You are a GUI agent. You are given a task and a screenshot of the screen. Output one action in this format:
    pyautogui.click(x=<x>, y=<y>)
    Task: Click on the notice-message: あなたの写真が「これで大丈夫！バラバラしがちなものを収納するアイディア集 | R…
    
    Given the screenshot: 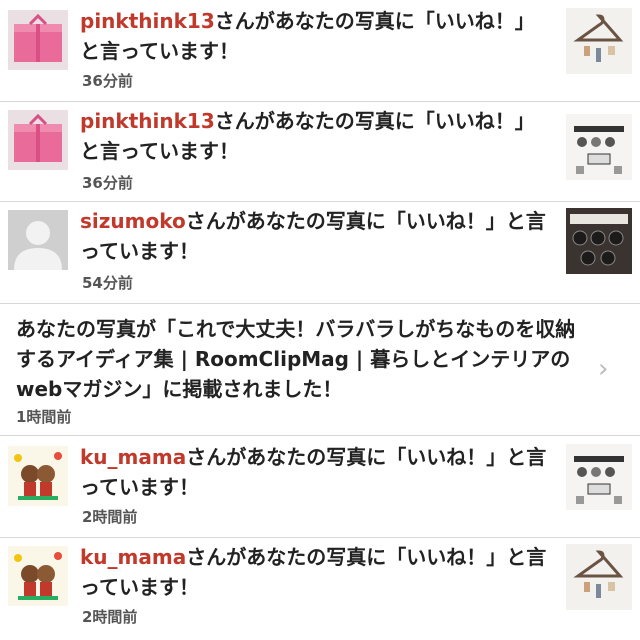 What is the action you would take?
    pyautogui.click(x=296, y=359)
    